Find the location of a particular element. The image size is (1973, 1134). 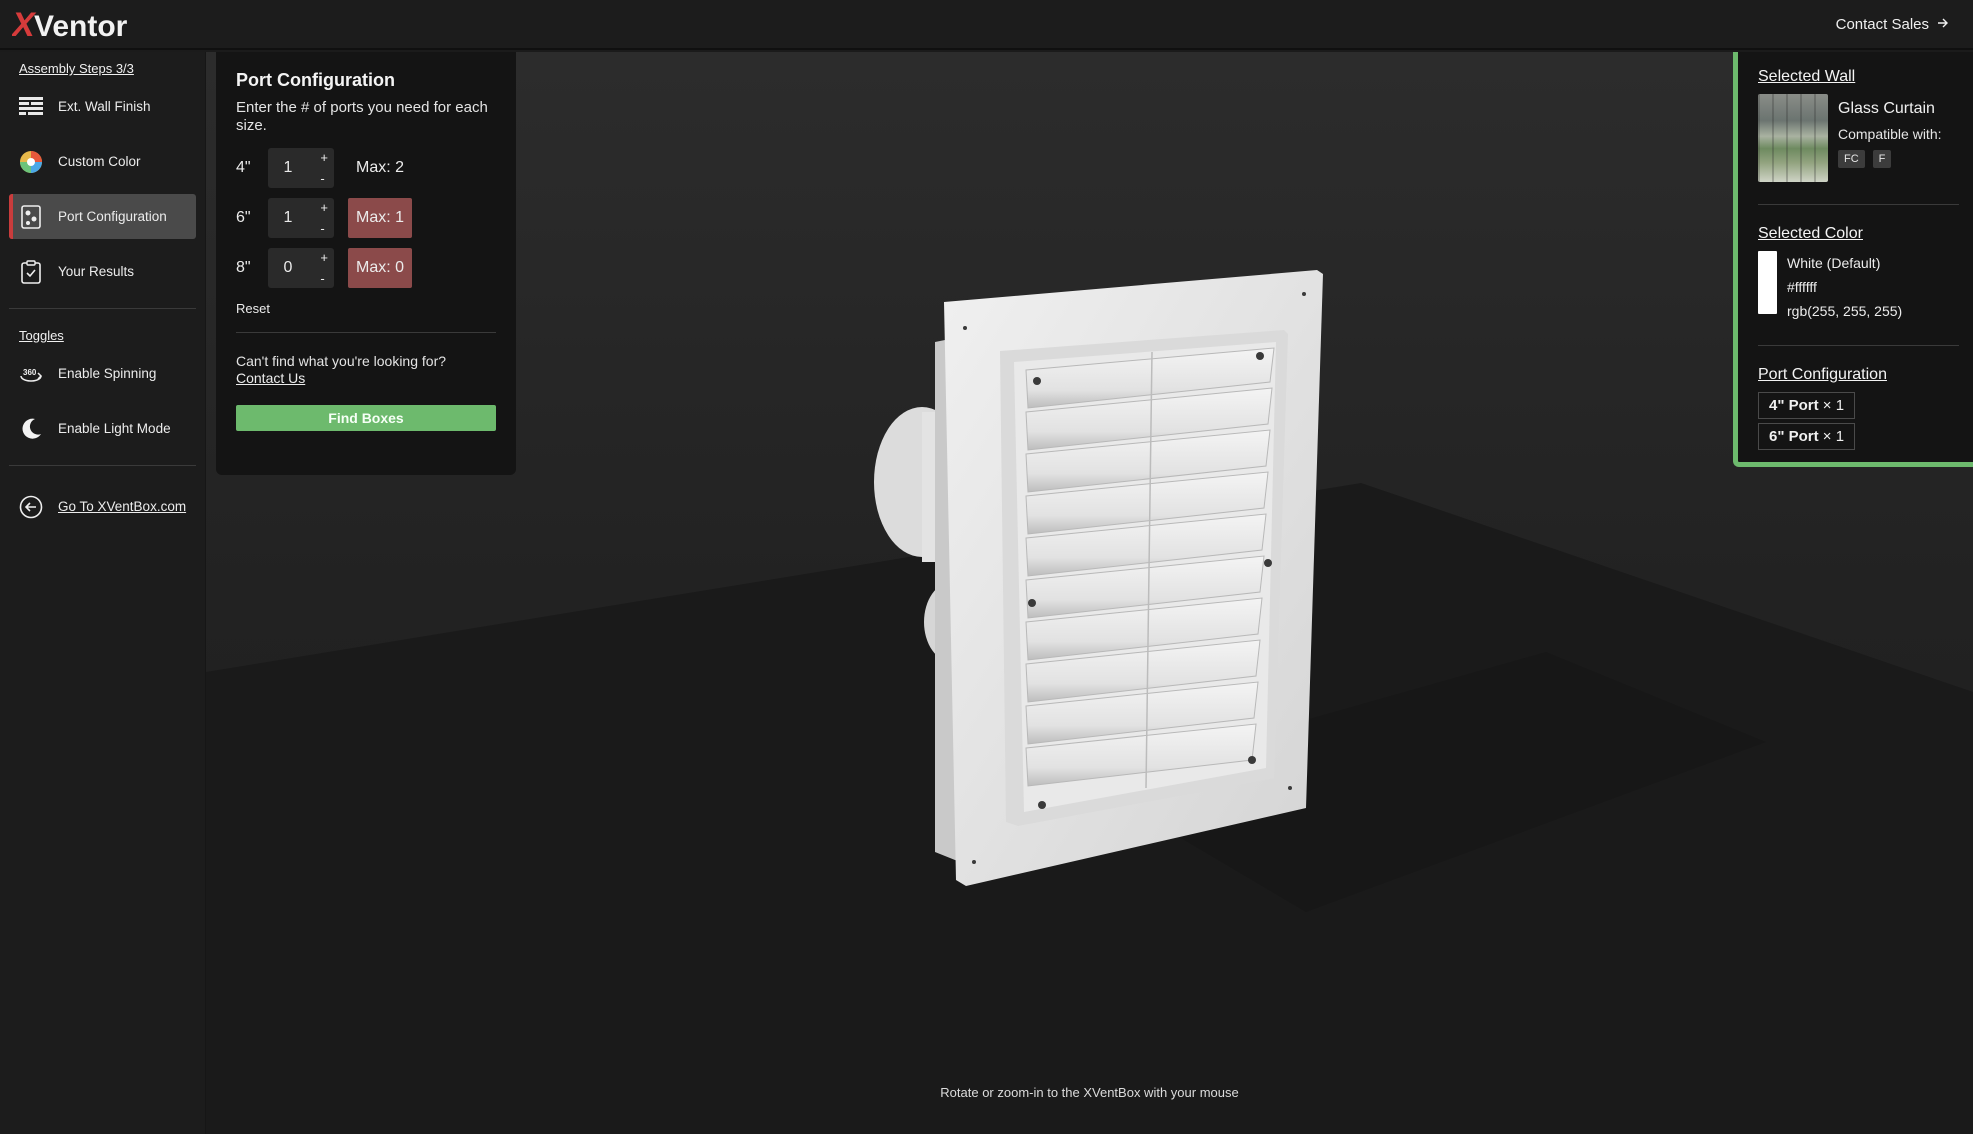

brick-wall-icon is located at coordinates (31, 107).